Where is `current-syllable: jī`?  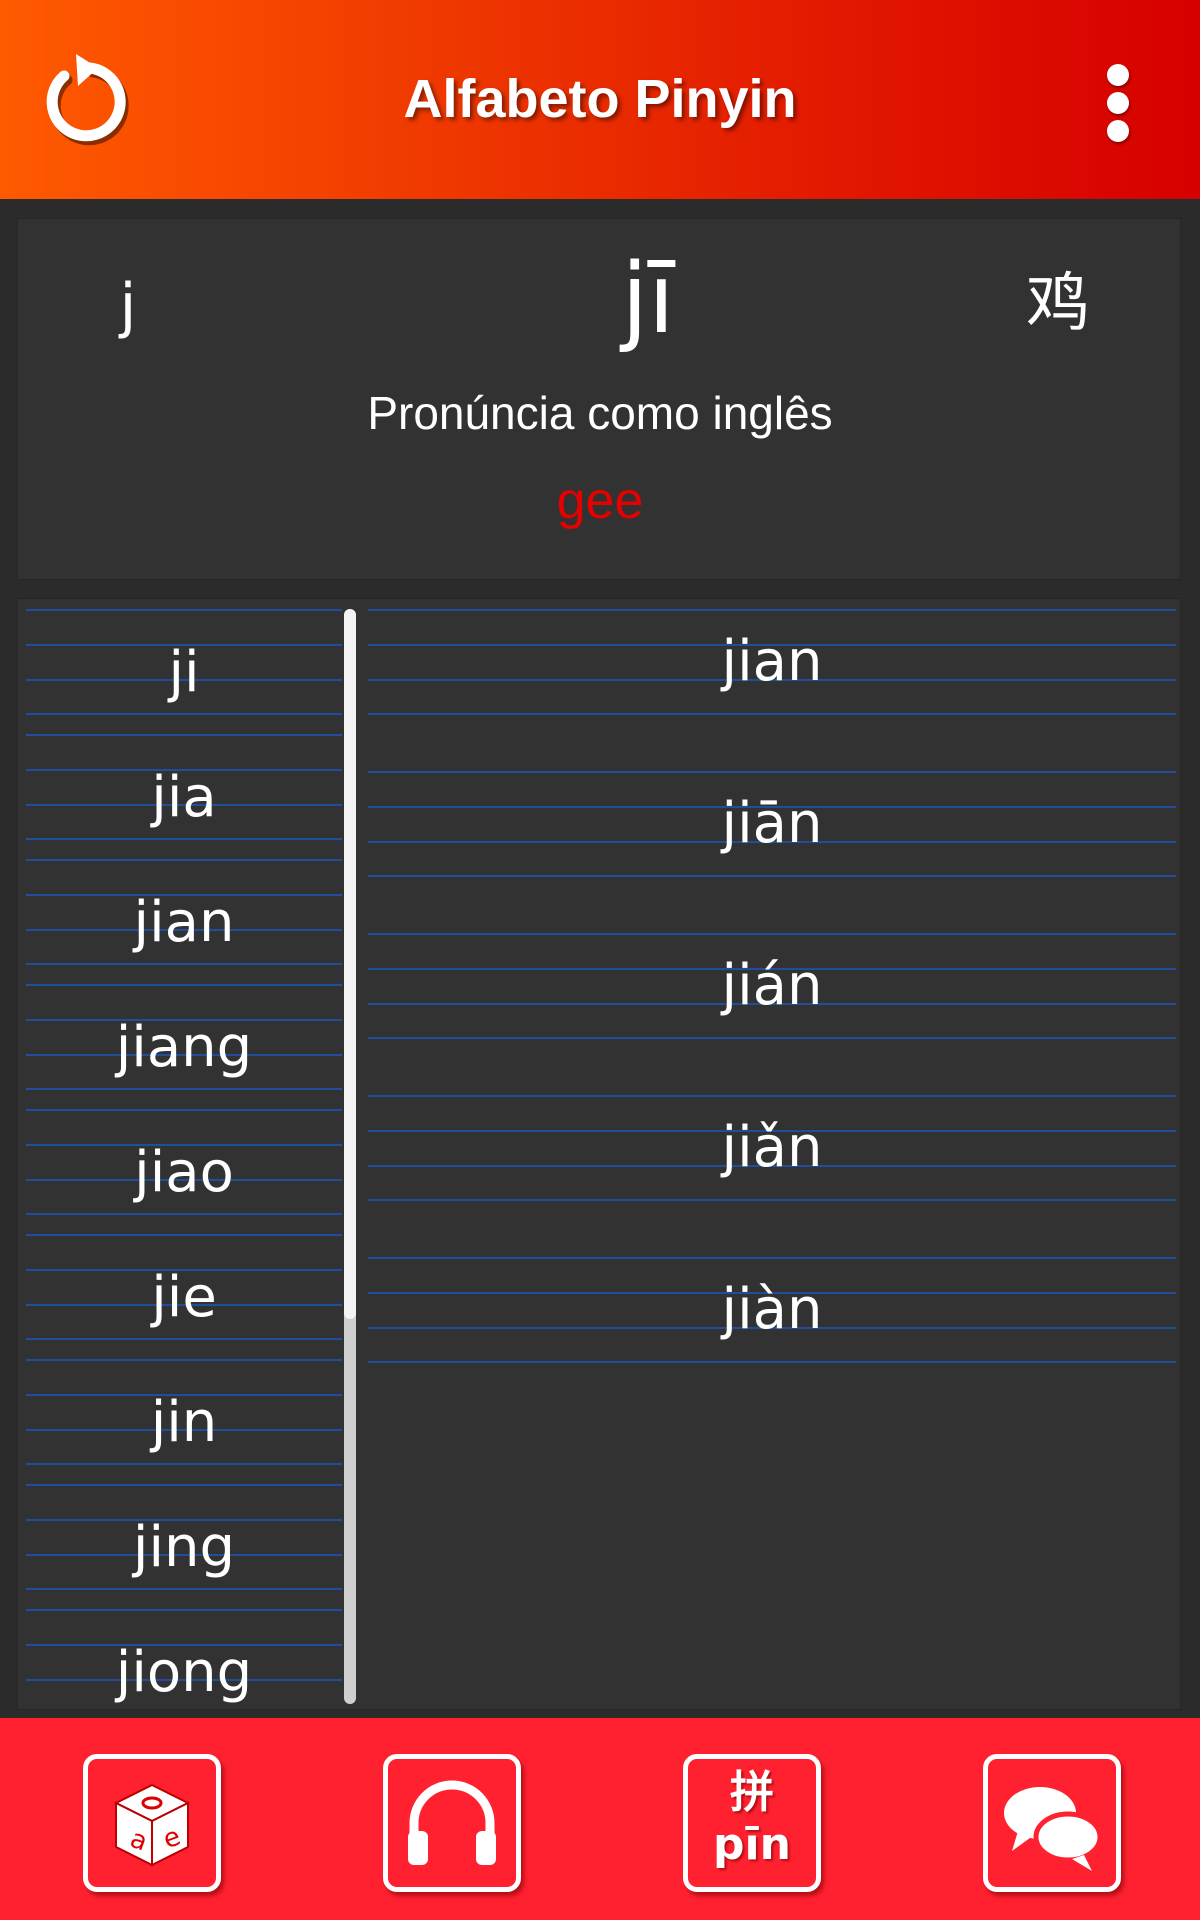 current-syllable: jī is located at coordinates (648, 299).